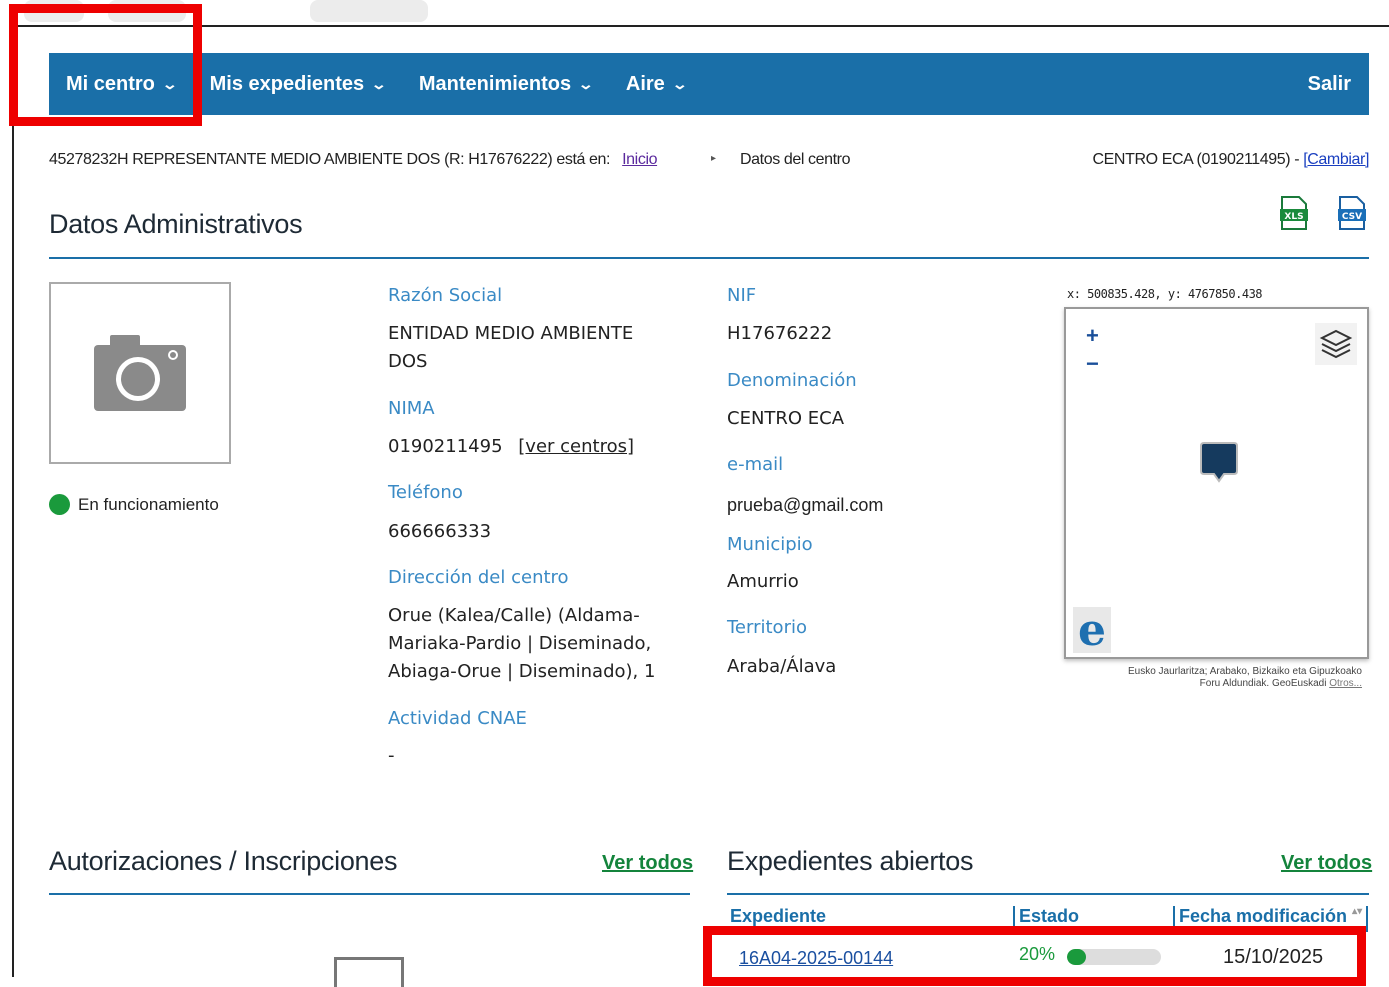 The width and height of the screenshot is (1389, 987). Describe the element at coordinates (1076, 957) in the screenshot. I see `estado-progress-fill` at that location.